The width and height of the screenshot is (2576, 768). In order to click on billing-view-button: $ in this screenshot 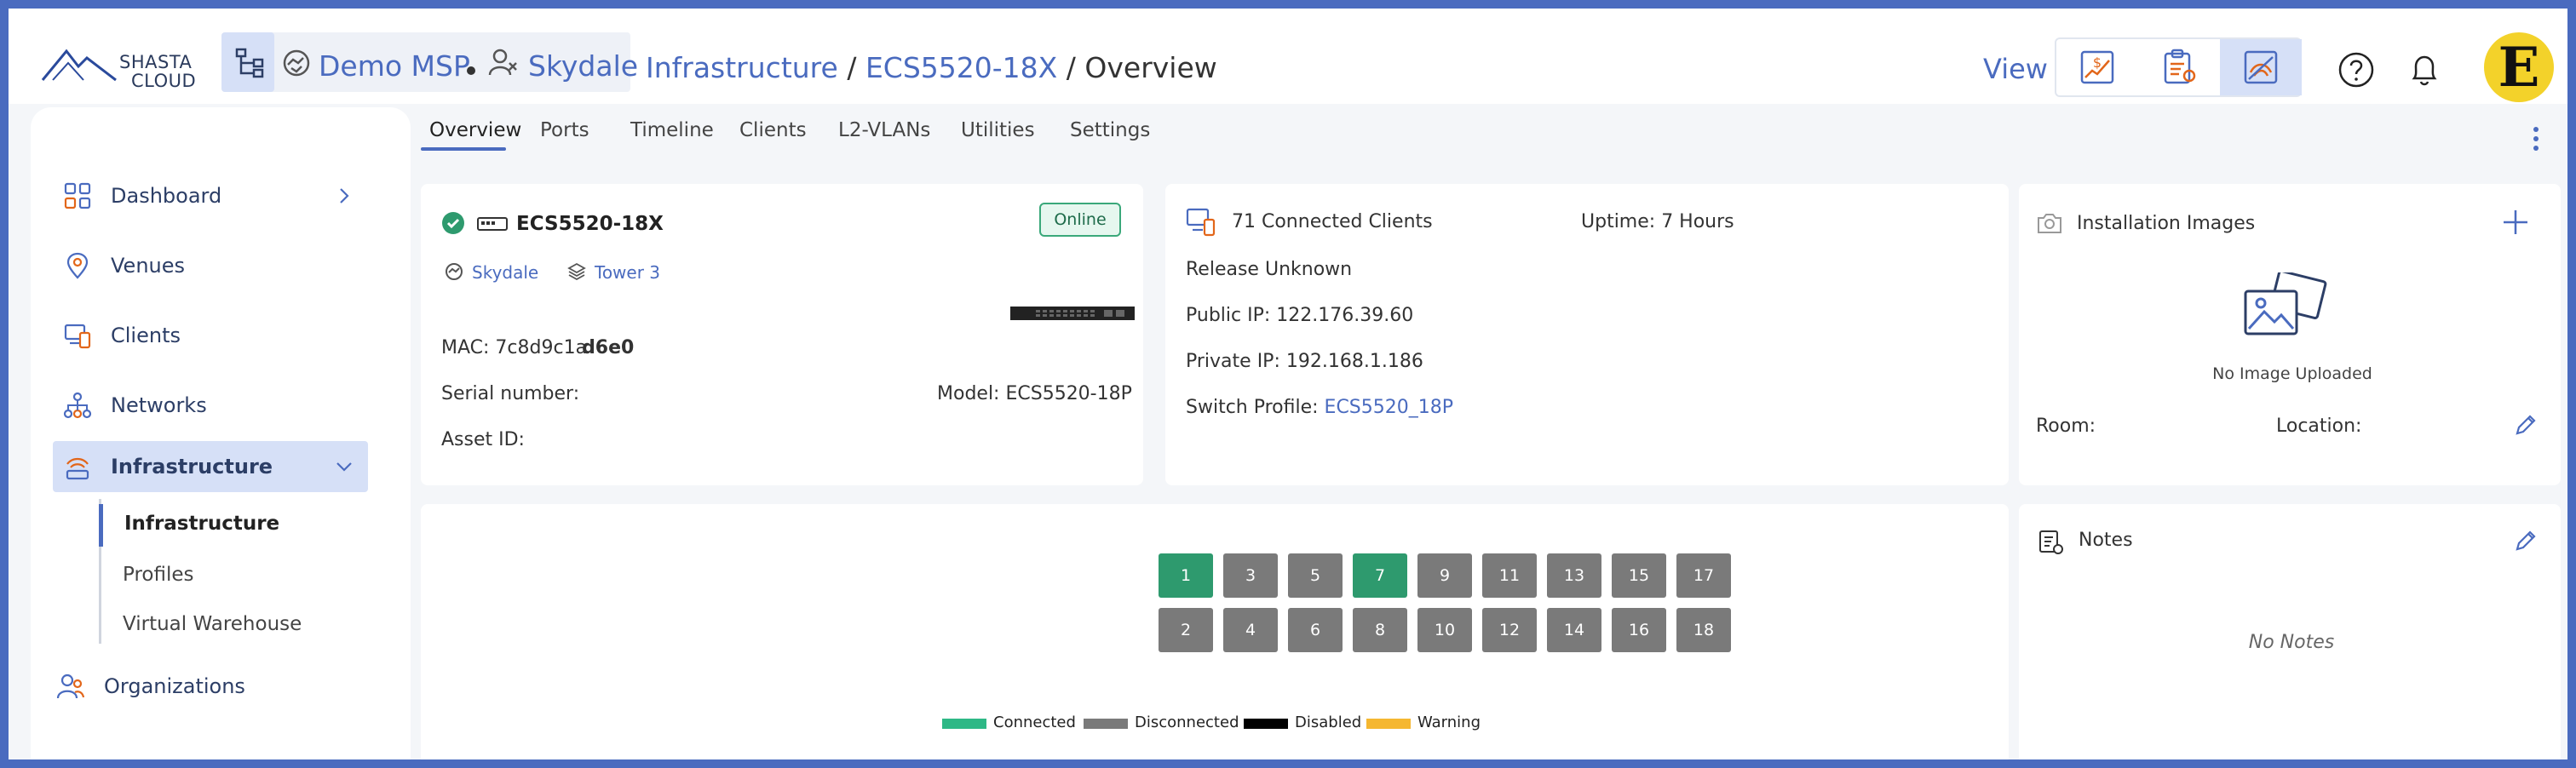, I will do `click(2097, 67)`.